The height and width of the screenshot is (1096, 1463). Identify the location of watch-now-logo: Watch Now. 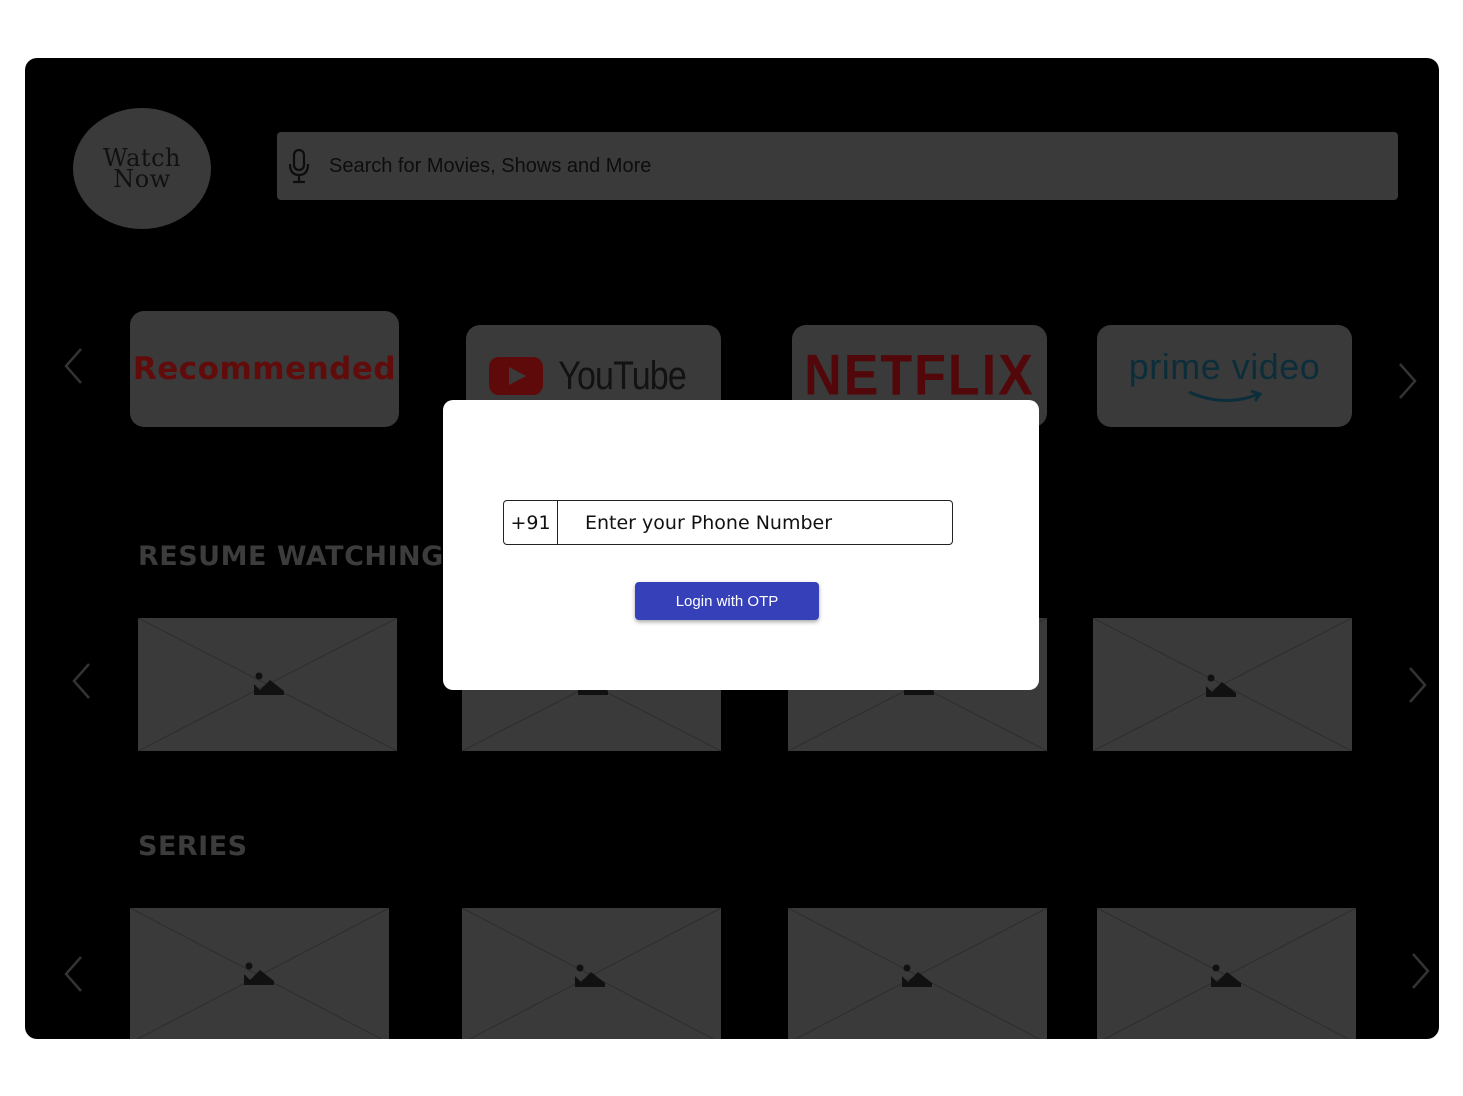
(142, 168).